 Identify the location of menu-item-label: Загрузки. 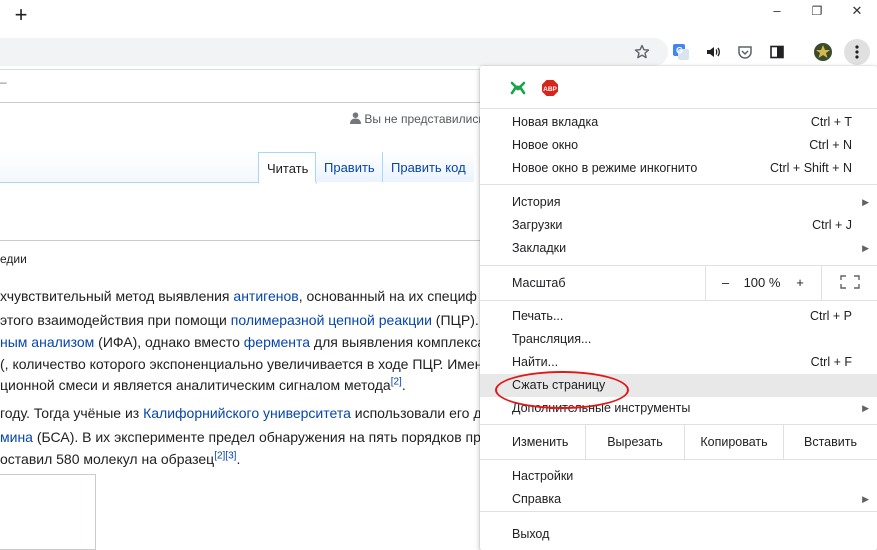
(537, 225).